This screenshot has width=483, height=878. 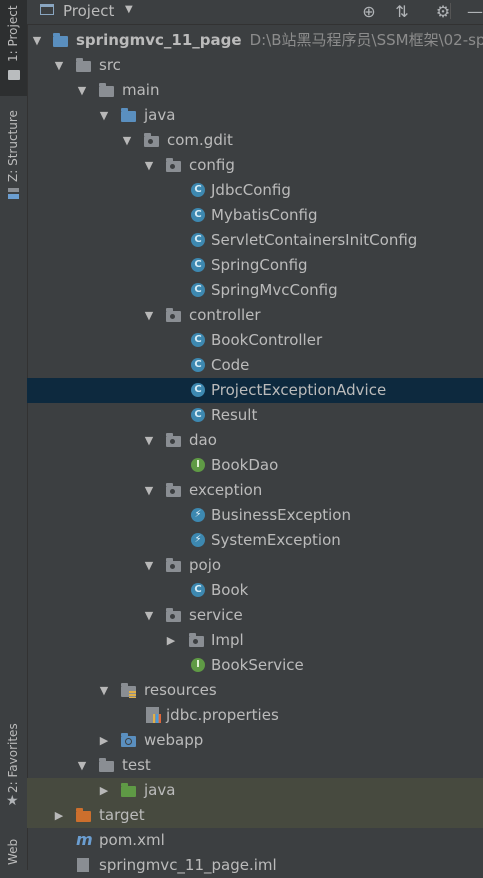 I want to click on tree-node-main: ▼ main, so click(x=255, y=90).